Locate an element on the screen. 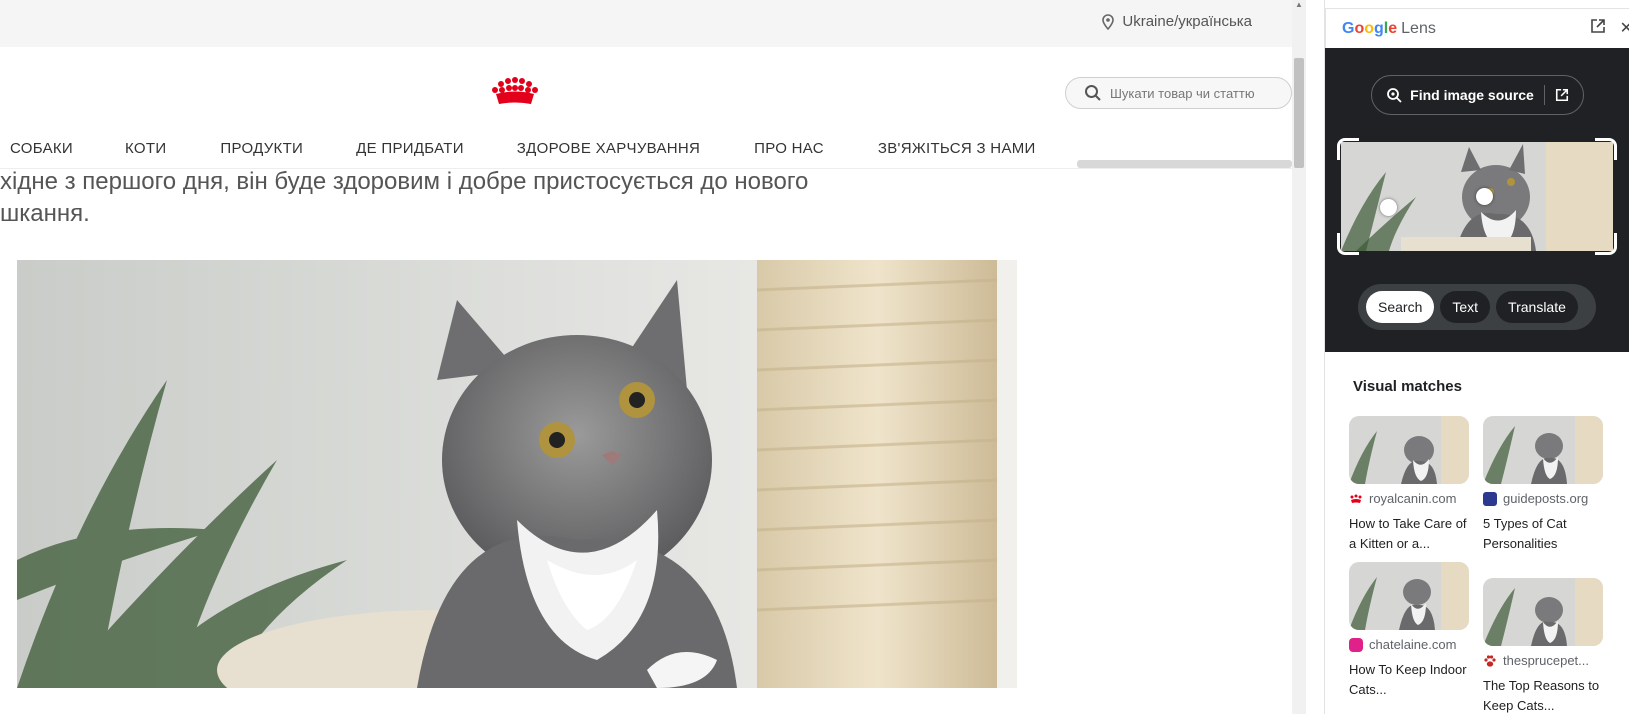  guideposts-favicon-icon is located at coordinates (1490, 498).